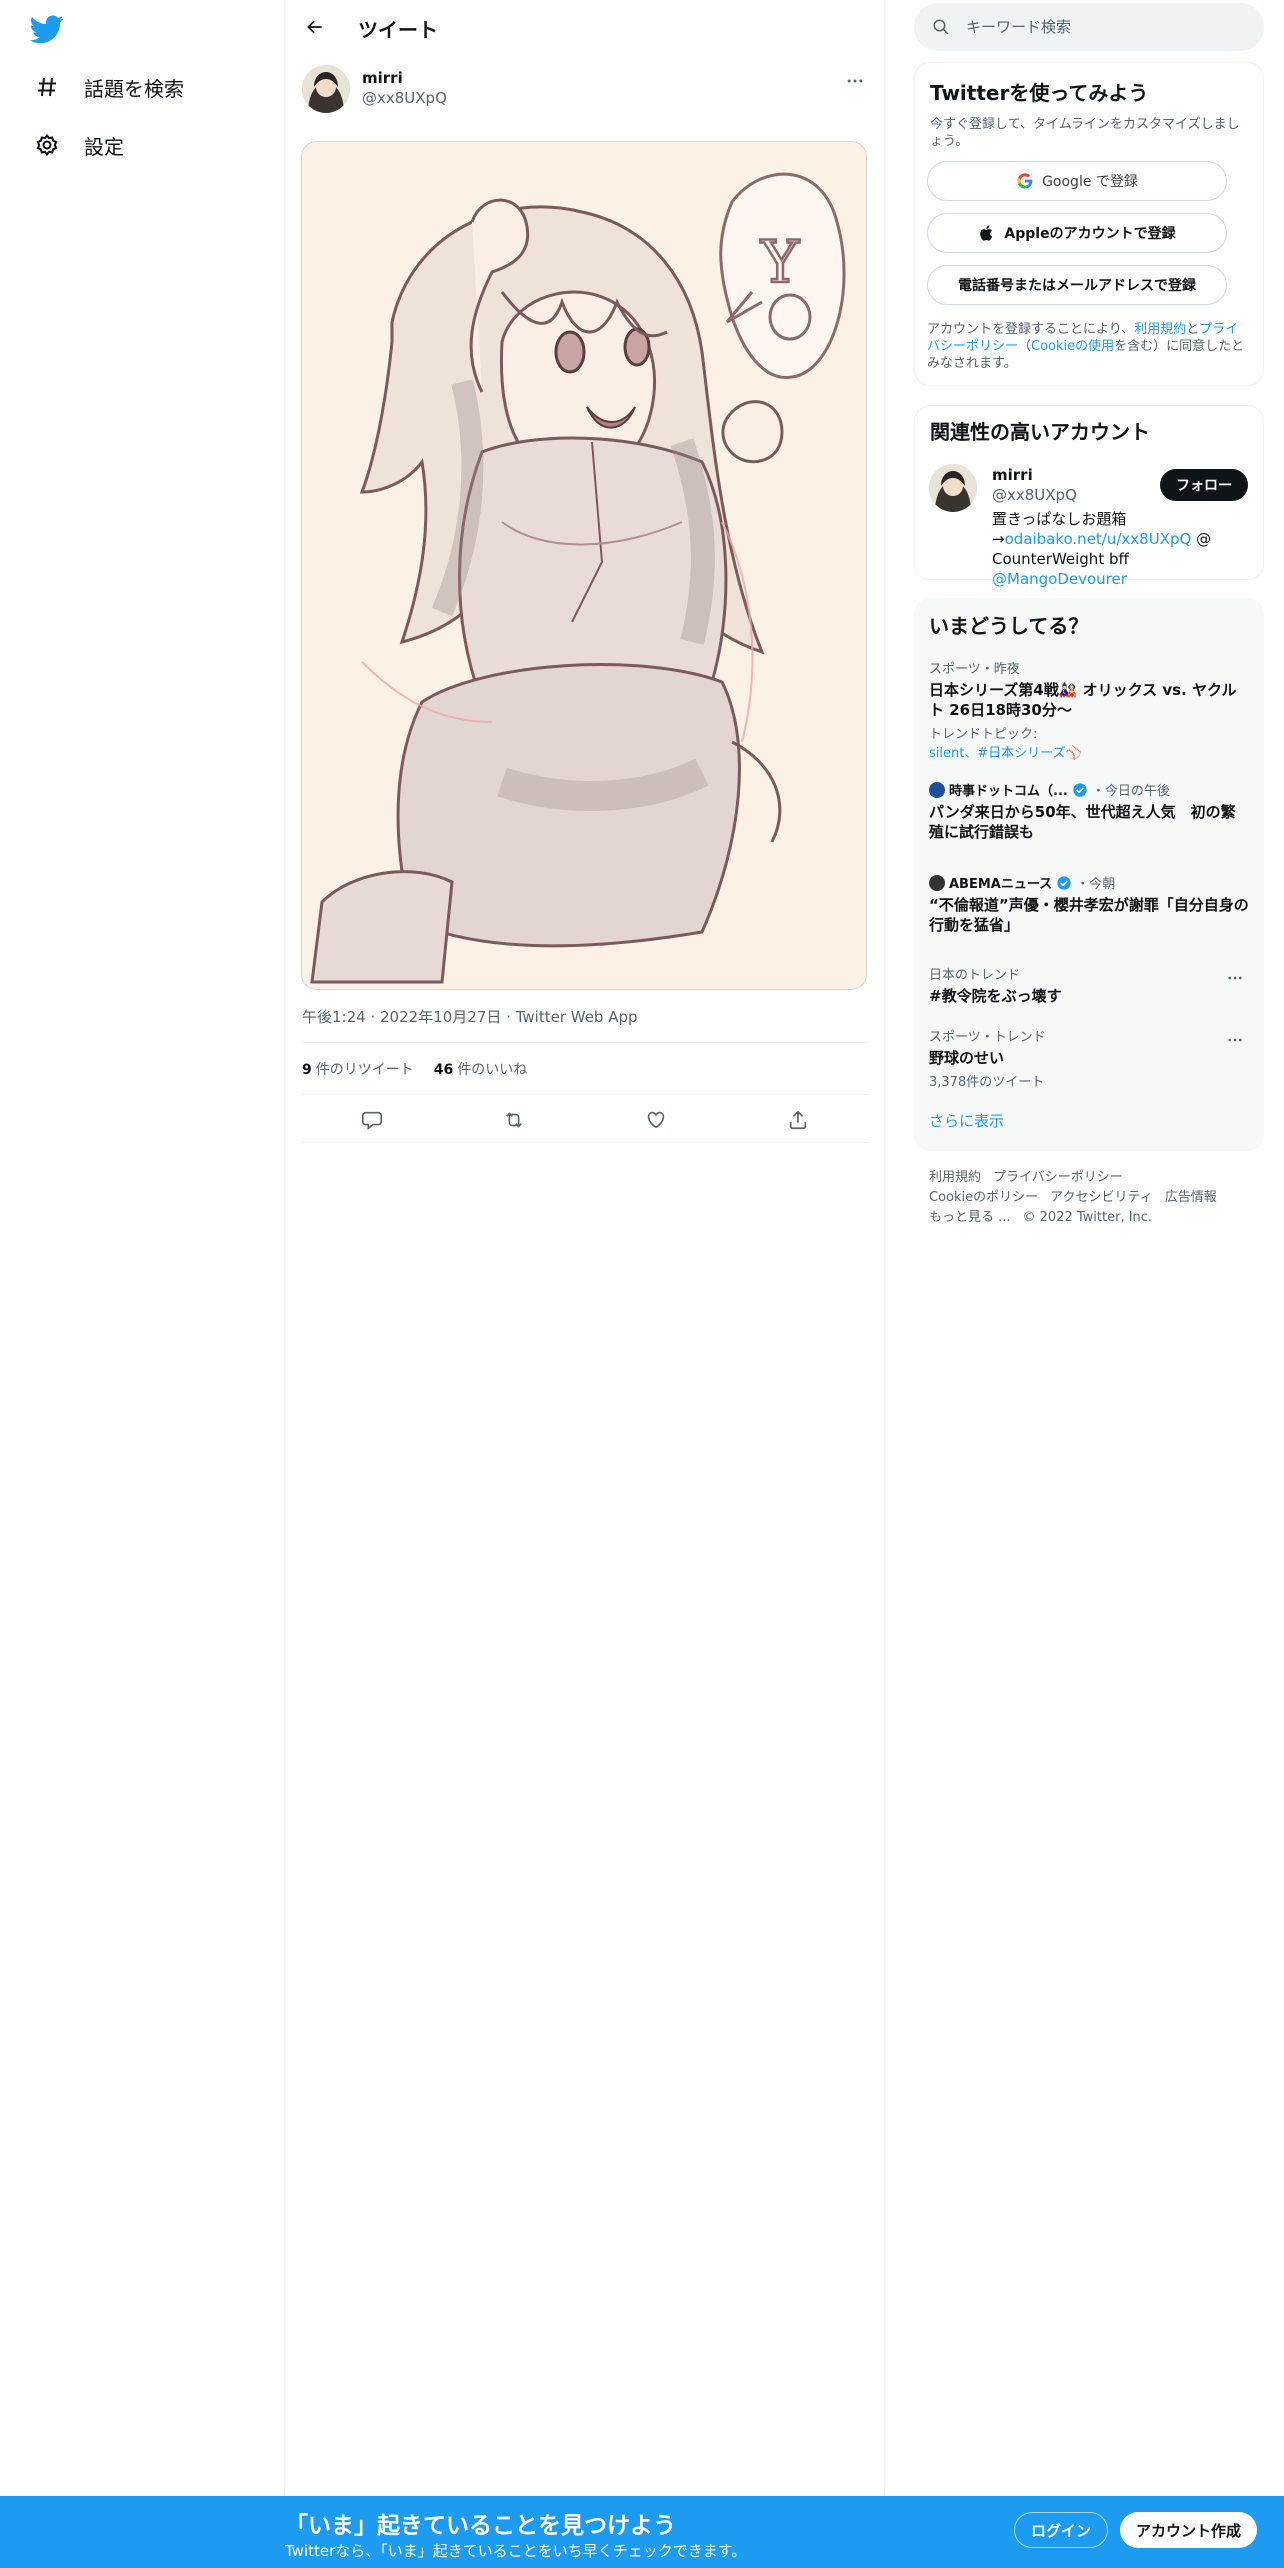 The width and height of the screenshot is (1284, 2568). What do you see at coordinates (307, 1070) in the screenshot?
I see `retweets-count: 9` at bounding box center [307, 1070].